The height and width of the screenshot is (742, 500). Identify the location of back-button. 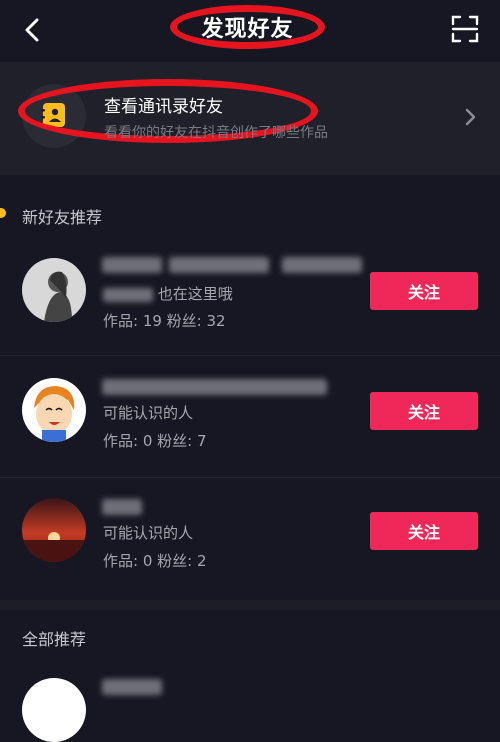
(32, 30).